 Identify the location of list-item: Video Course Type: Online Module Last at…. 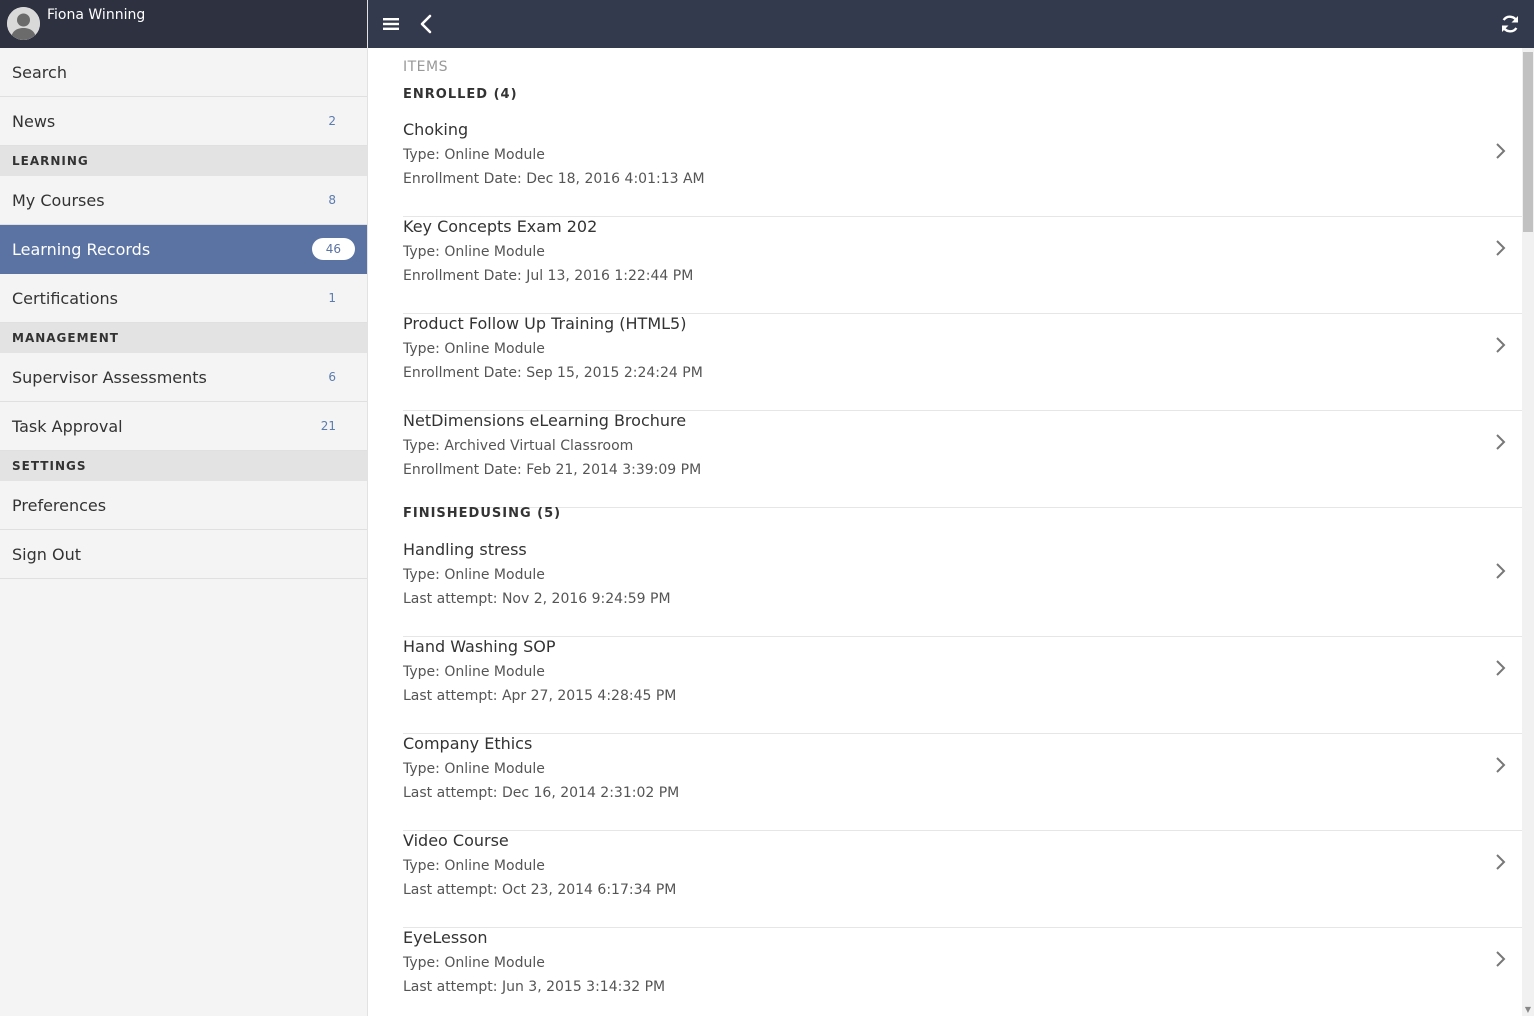
(962, 879).